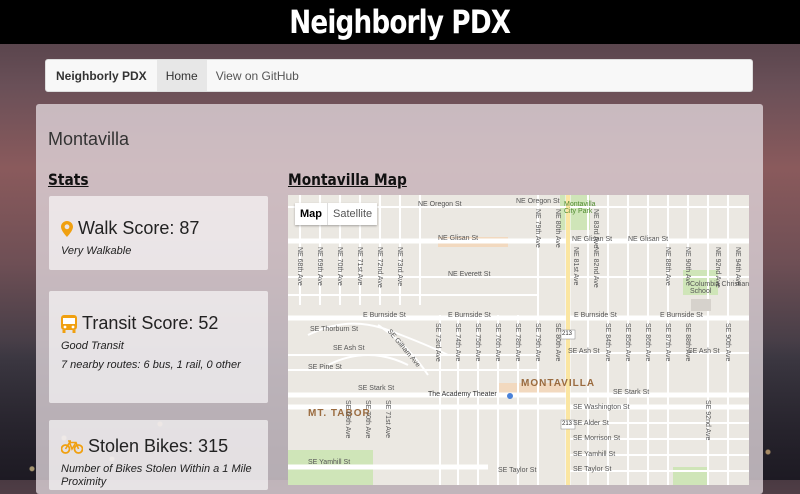 The height and width of the screenshot is (494, 800). Describe the element at coordinates (707, 420) in the screenshot. I see `map-label: SE 92nd Ave` at that location.